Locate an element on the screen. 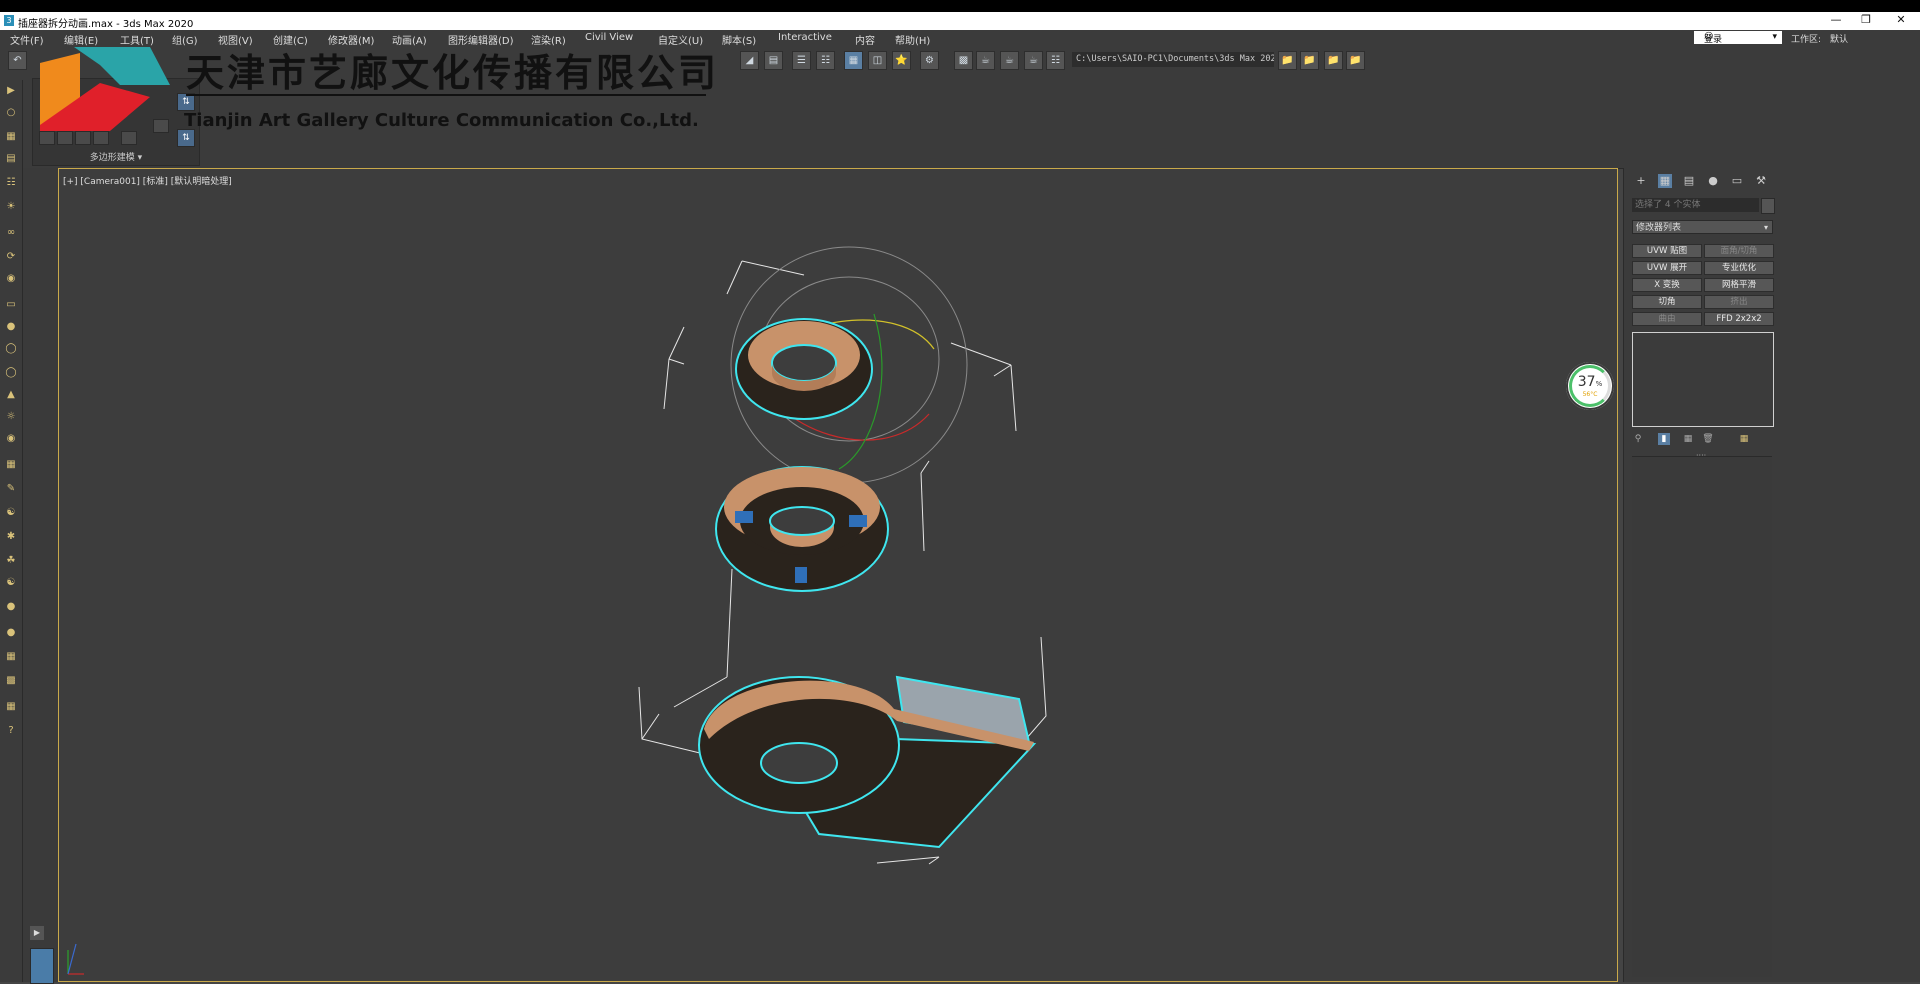 The height and width of the screenshot is (984, 1920). polygon-icon is located at coordinates (101, 138).